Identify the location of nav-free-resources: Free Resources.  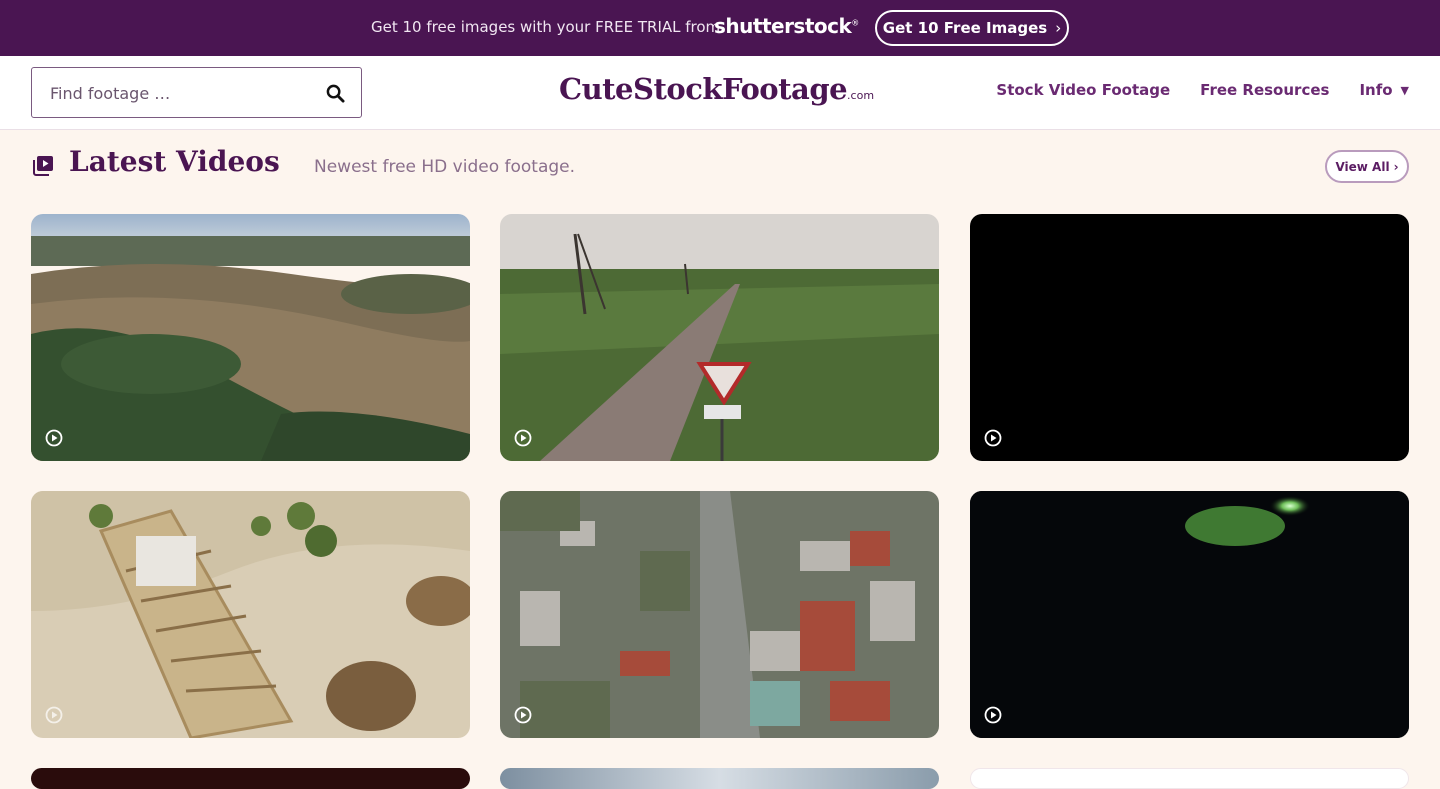
(1264, 90).